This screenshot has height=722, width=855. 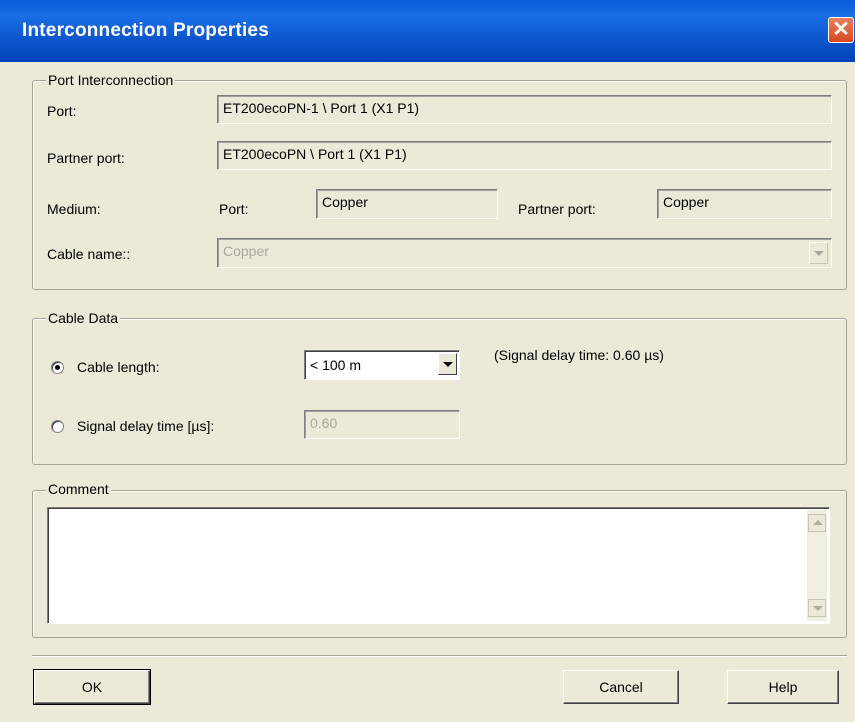 I want to click on cable-name-dropdown-button, so click(x=818, y=253).